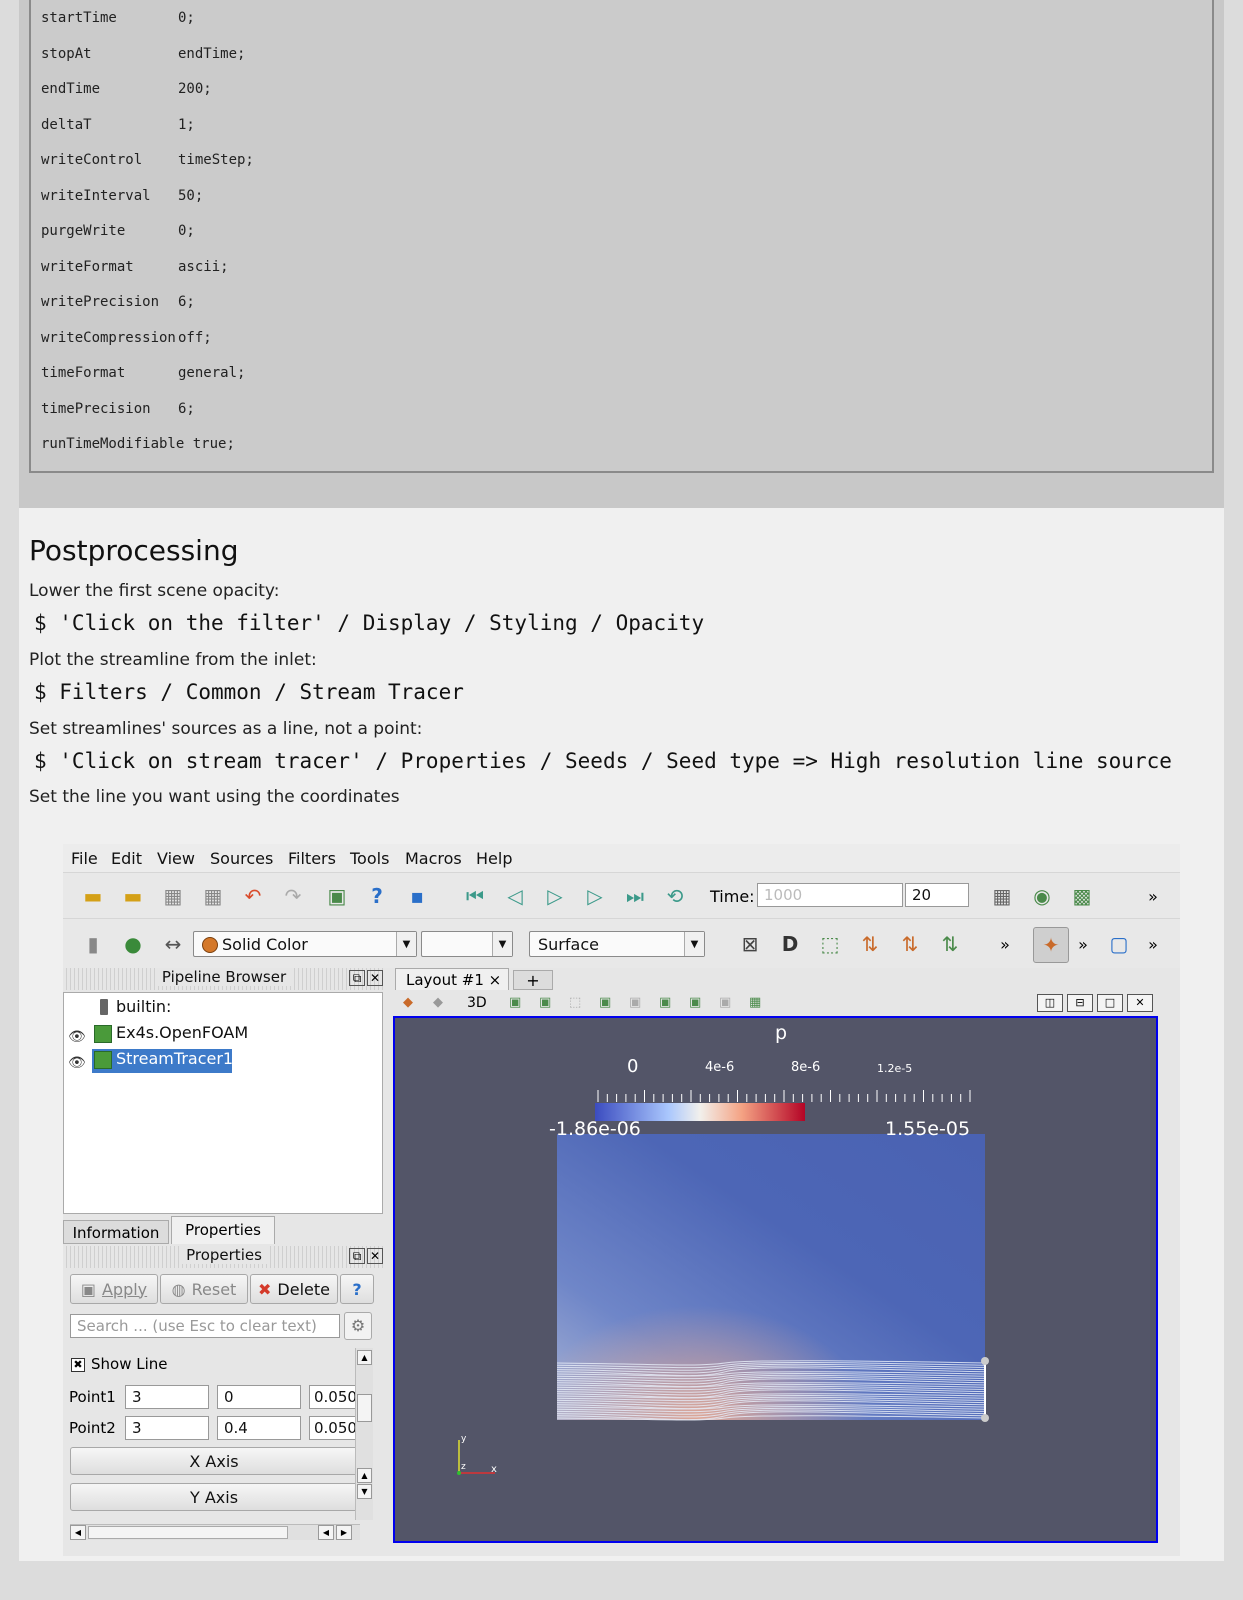 This screenshot has height=1600, width=1243. I want to click on time-step-spinbox: 20, so click(937, 895).